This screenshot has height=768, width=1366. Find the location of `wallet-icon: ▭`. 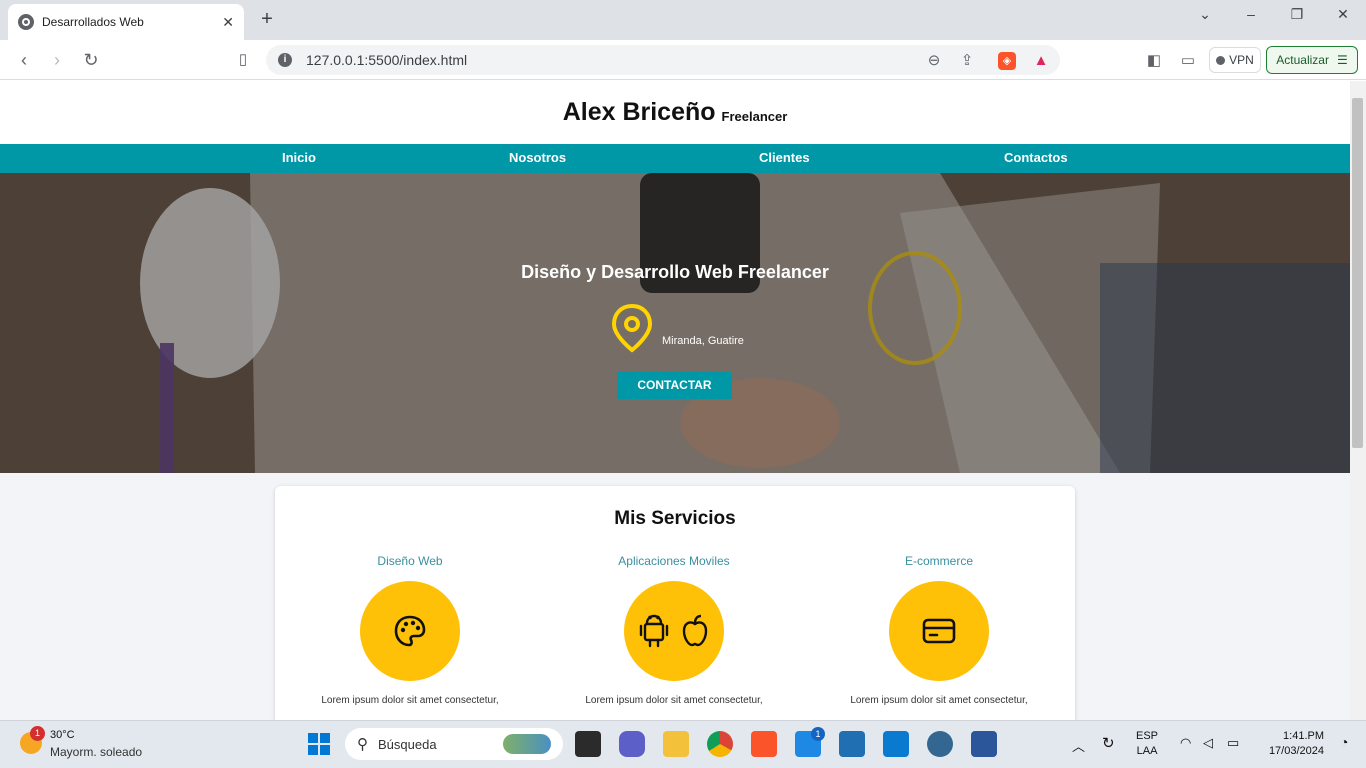

wallet-icon: ▭ is located at coordinates (1188, 61).